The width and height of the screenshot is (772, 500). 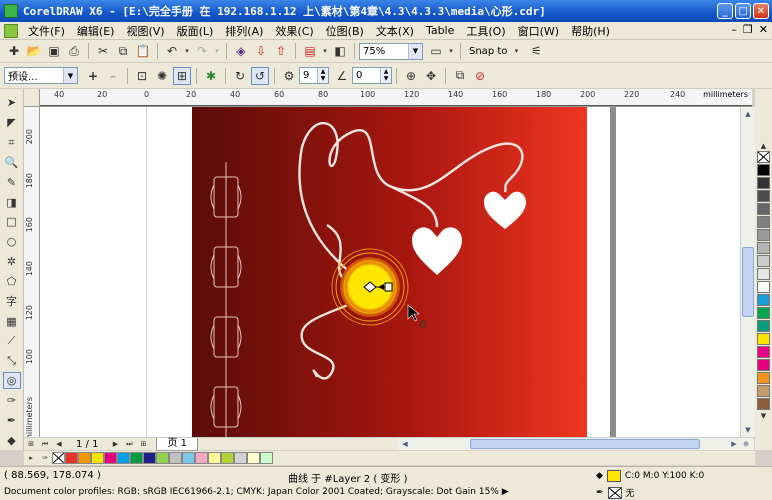 What do you see at coordinates (45, 444) in the screenshot?
I see `first-page-icon: ⏮` at bounding box center [45, 444].